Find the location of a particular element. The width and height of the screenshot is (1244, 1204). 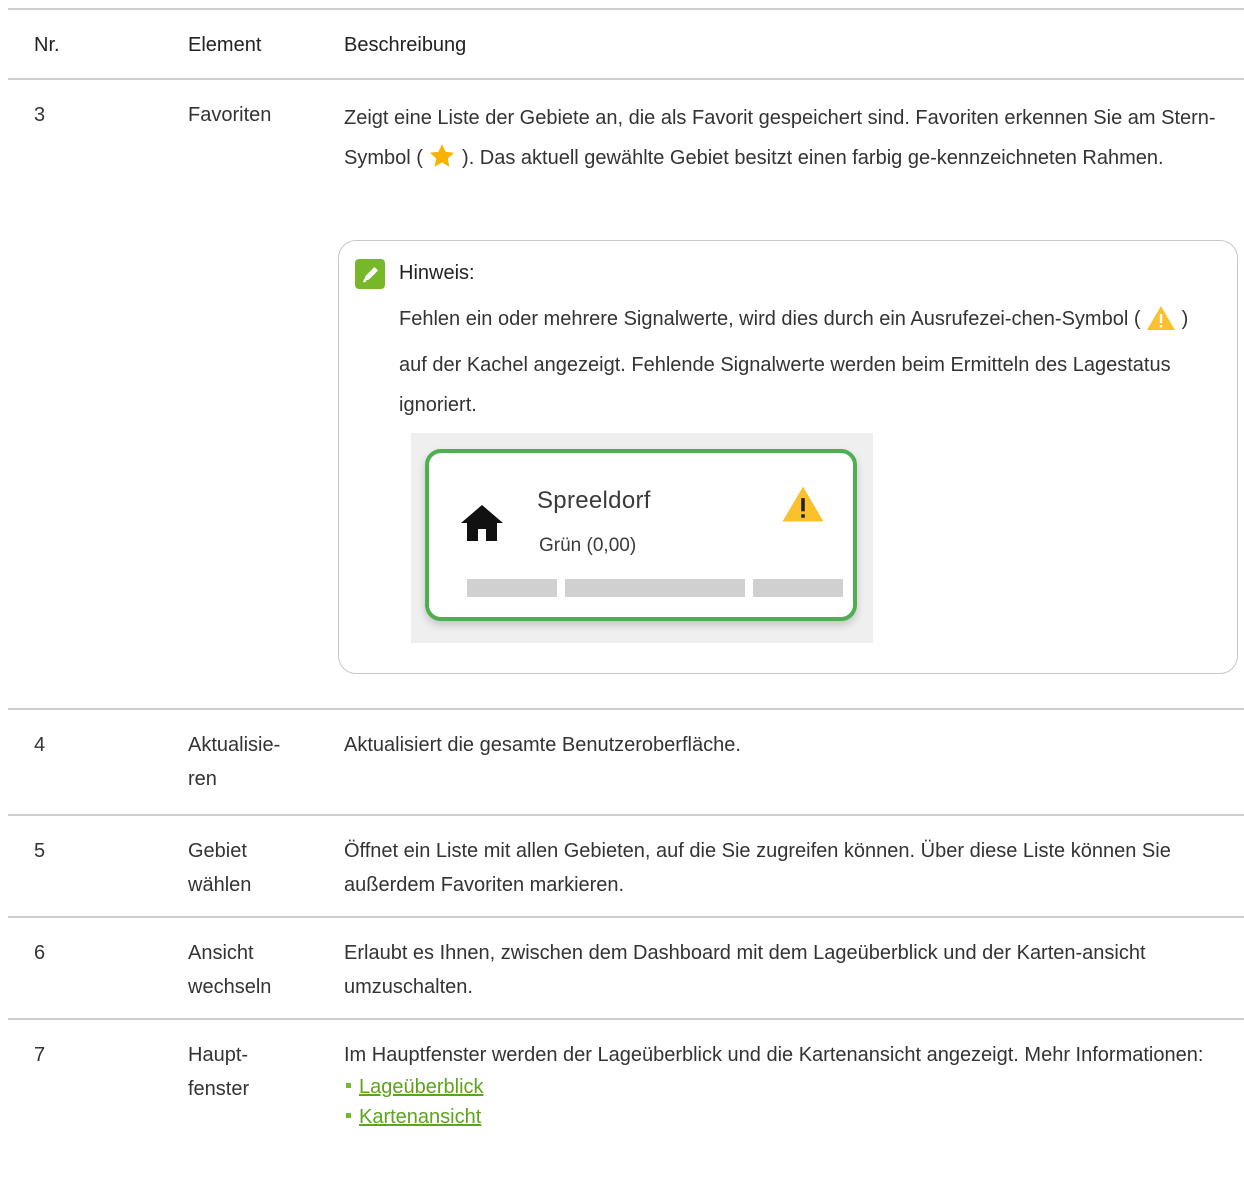

row-element: Gebiet wählen is located at coordinates (220, 868).